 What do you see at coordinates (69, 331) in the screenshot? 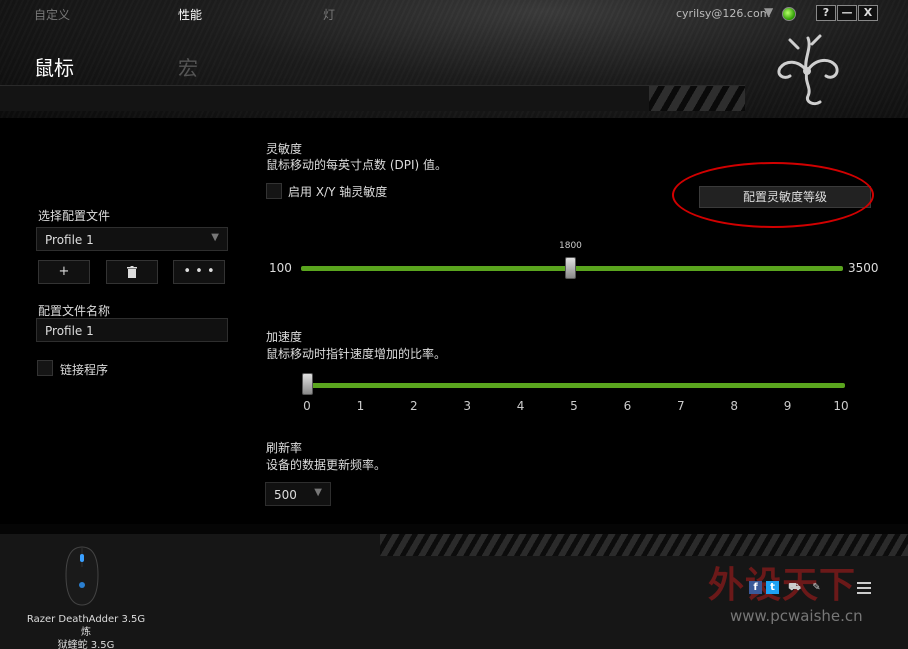
I see `profile-name-value: Profile 1` at bounding box center [69, 331].